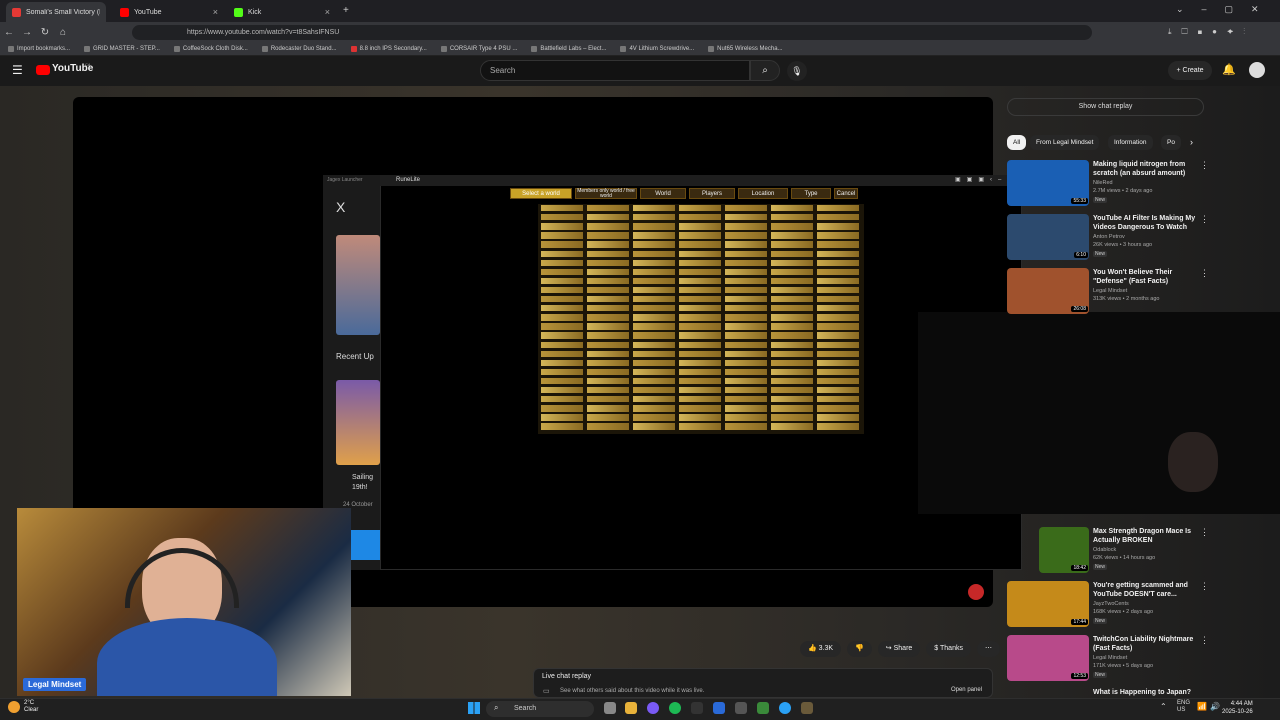 The image size is (1280, 720). I want to click on menu-icon: ☰, so click(17, 70).